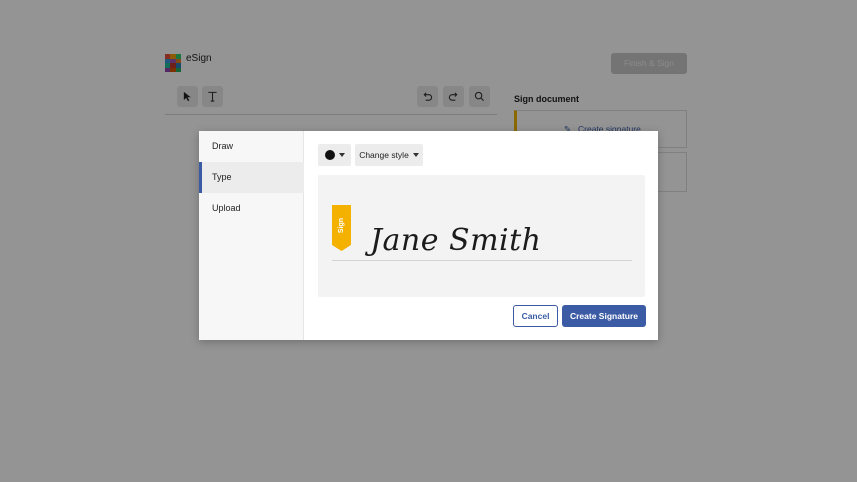 The width and height of the screenshot is (857, 482). Describe the element at coordinates (482, 260) in the screenshot. I see `signature-baseline` at that location.